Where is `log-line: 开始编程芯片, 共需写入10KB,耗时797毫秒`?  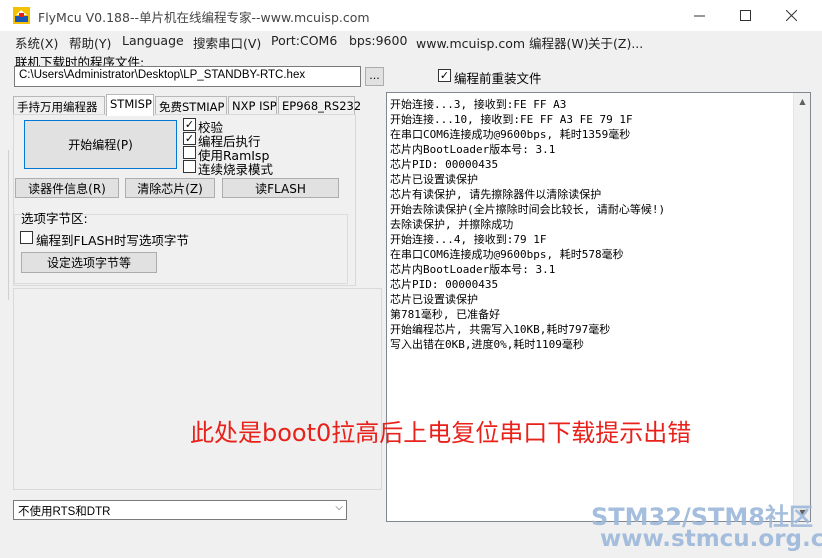 log-line: 开始编程芯片, 共需写入10KB,耗时797毫秒 is located at coordinates (500, 329).